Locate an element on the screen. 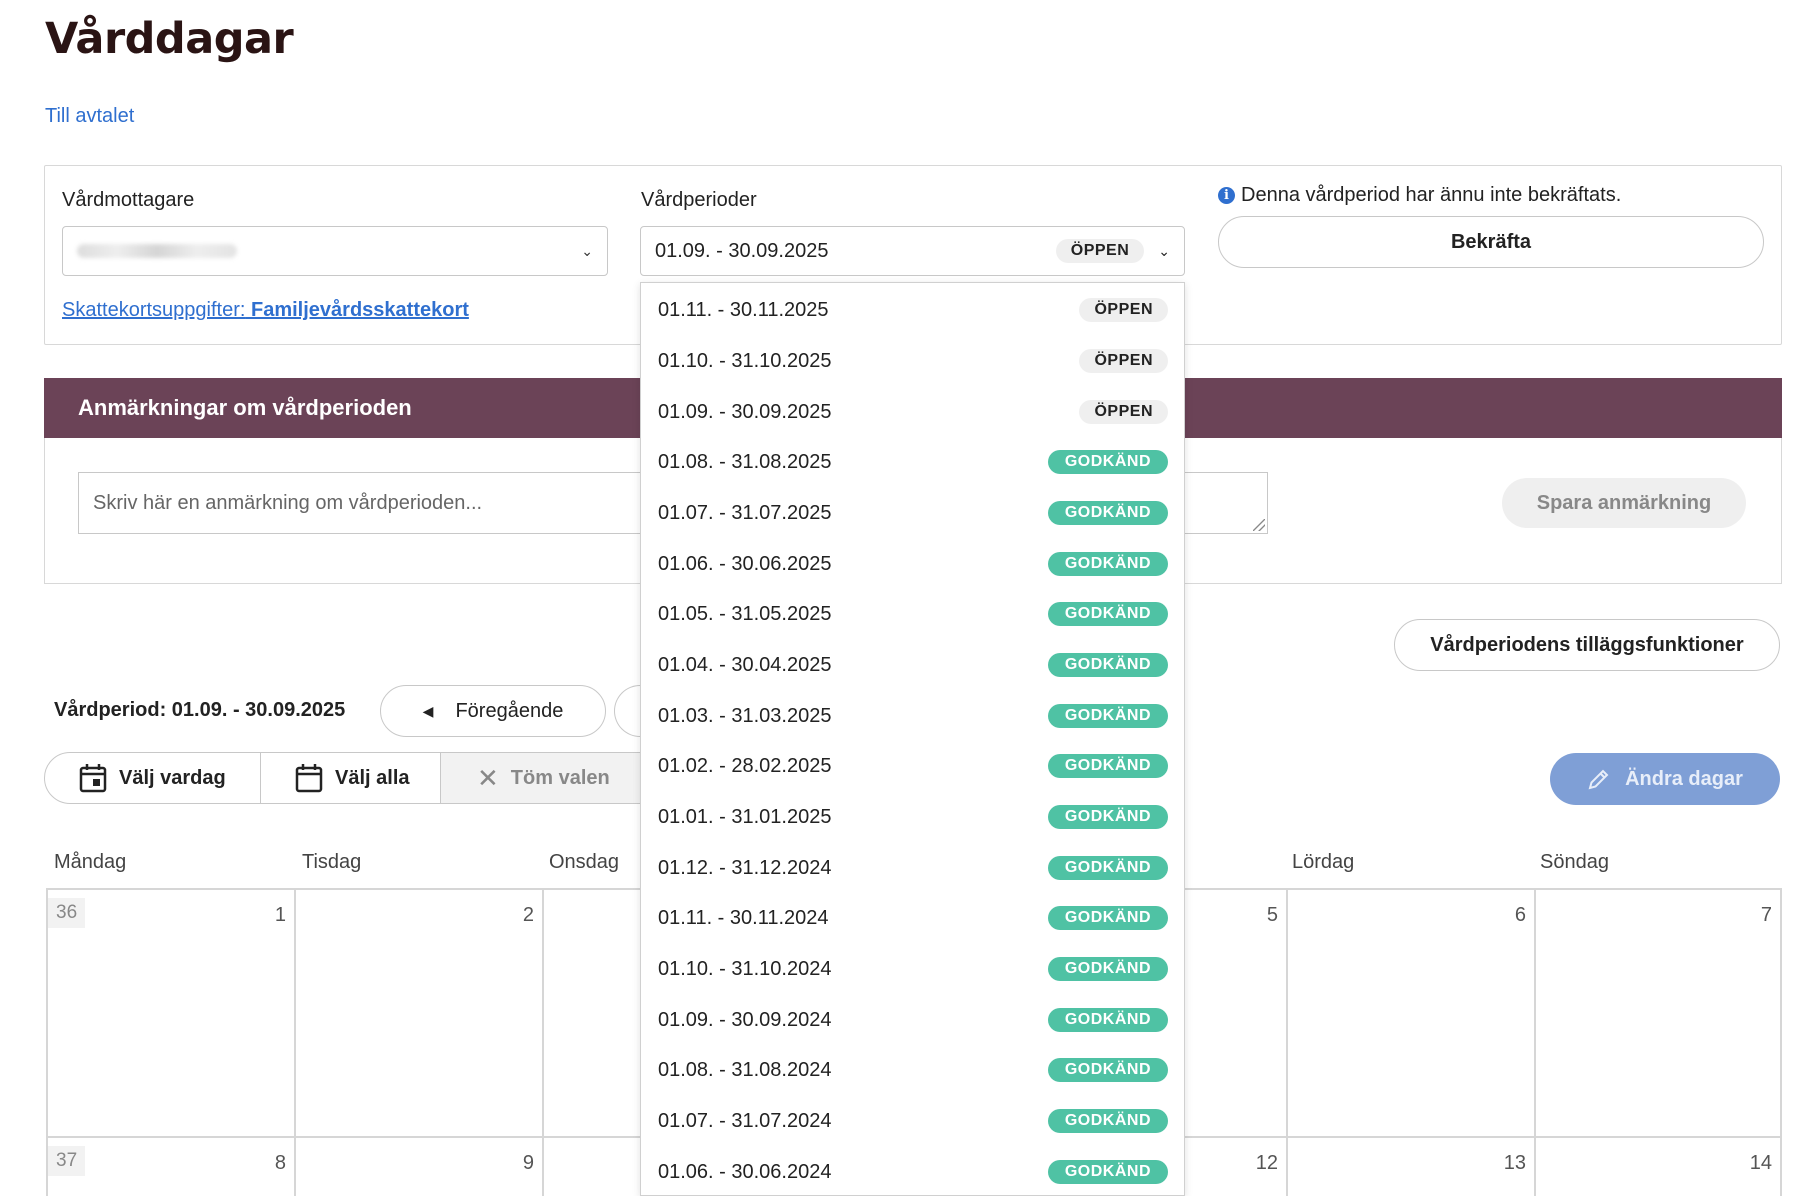 This screenshot has width=1820, height=1196. period-option: 01.08. - 31.08.2025 GODKÄND is located at coordinates (912, 462).